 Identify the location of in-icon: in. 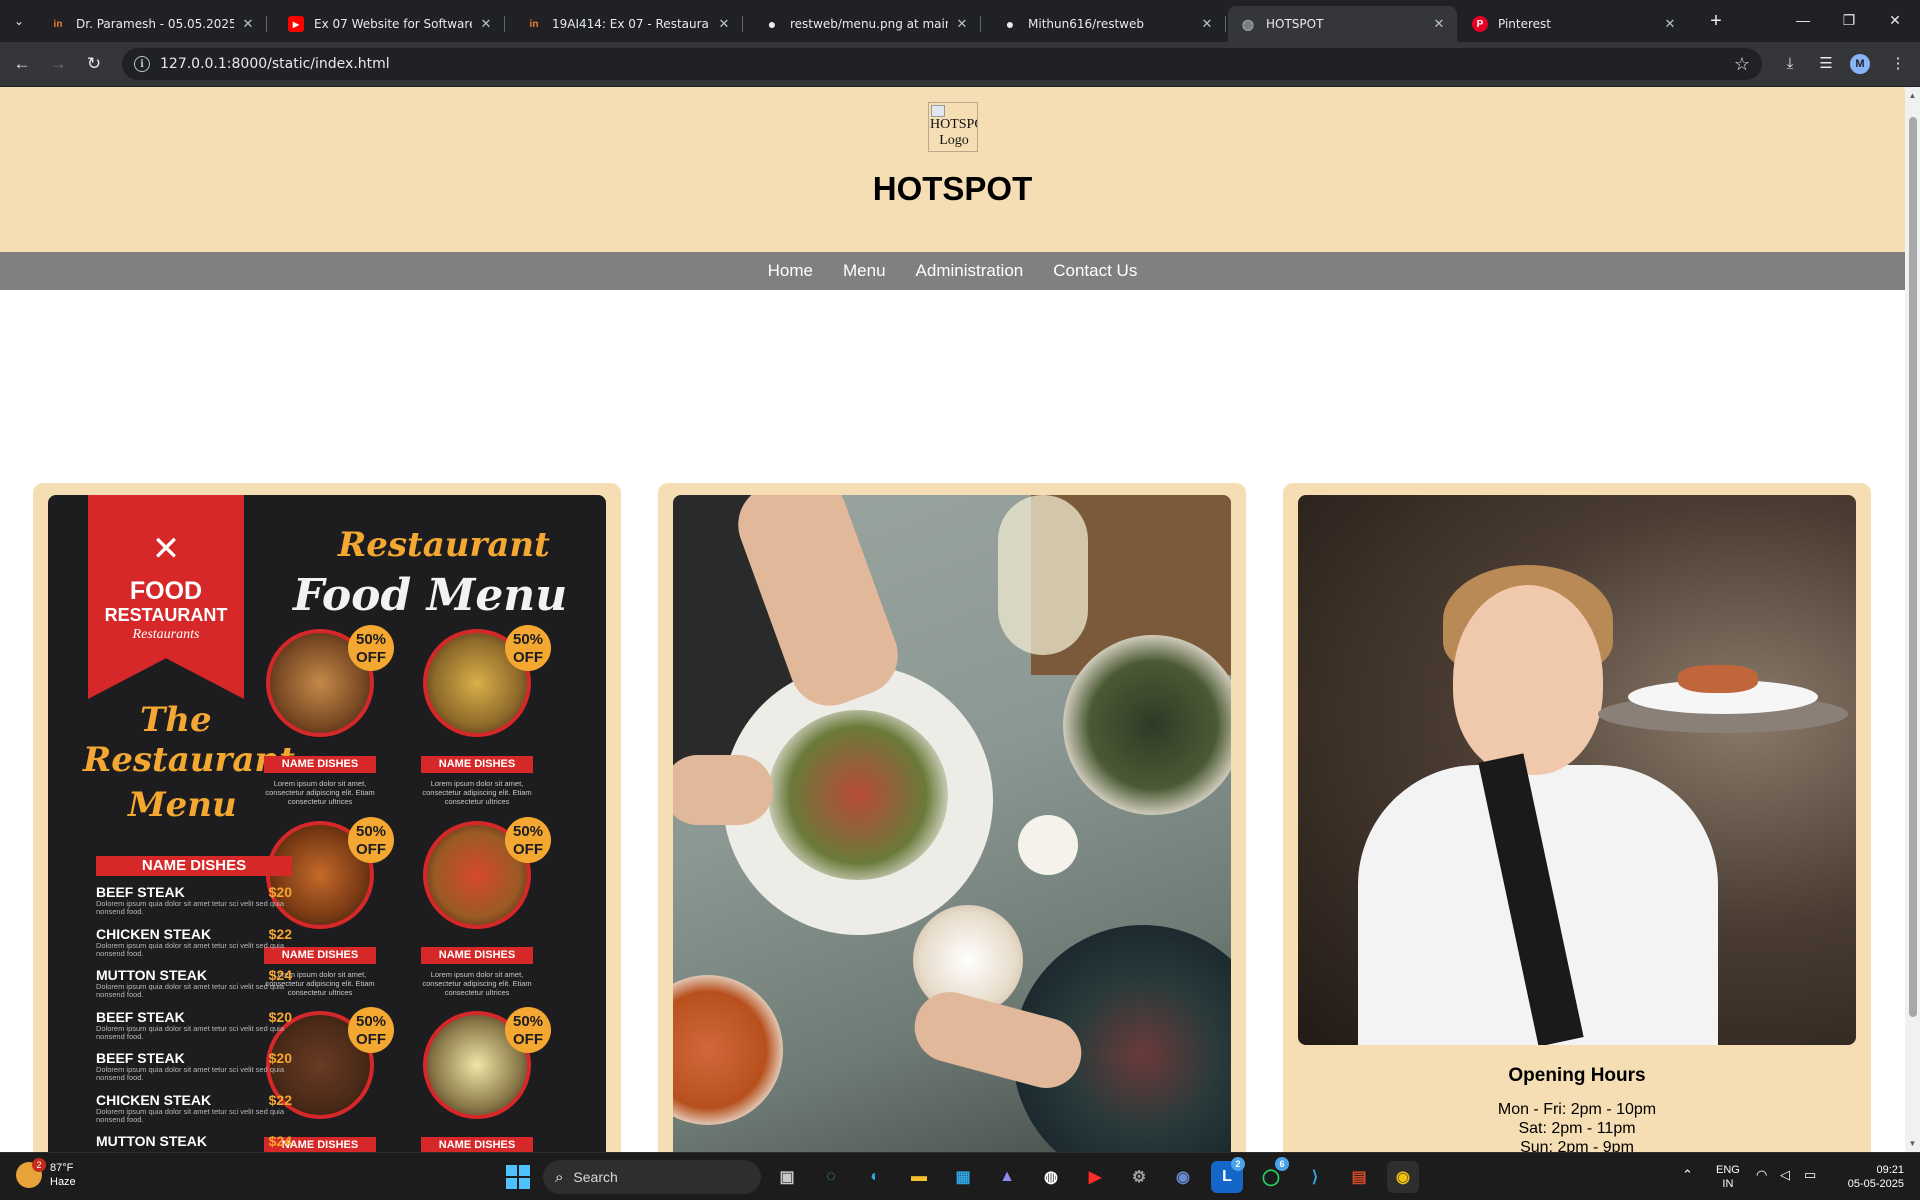
(58, 24).